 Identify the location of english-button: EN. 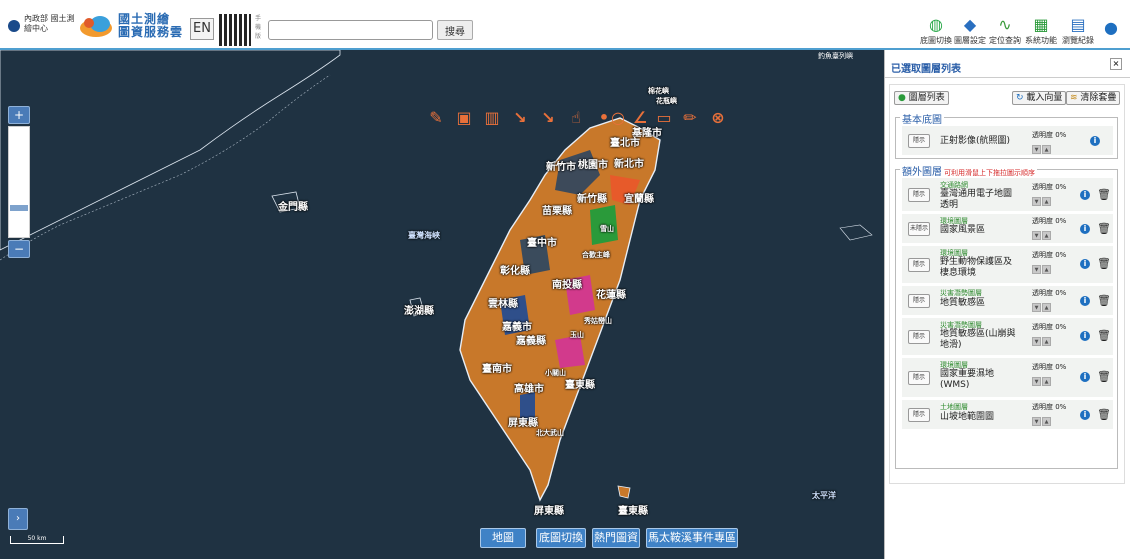
(202, 29).